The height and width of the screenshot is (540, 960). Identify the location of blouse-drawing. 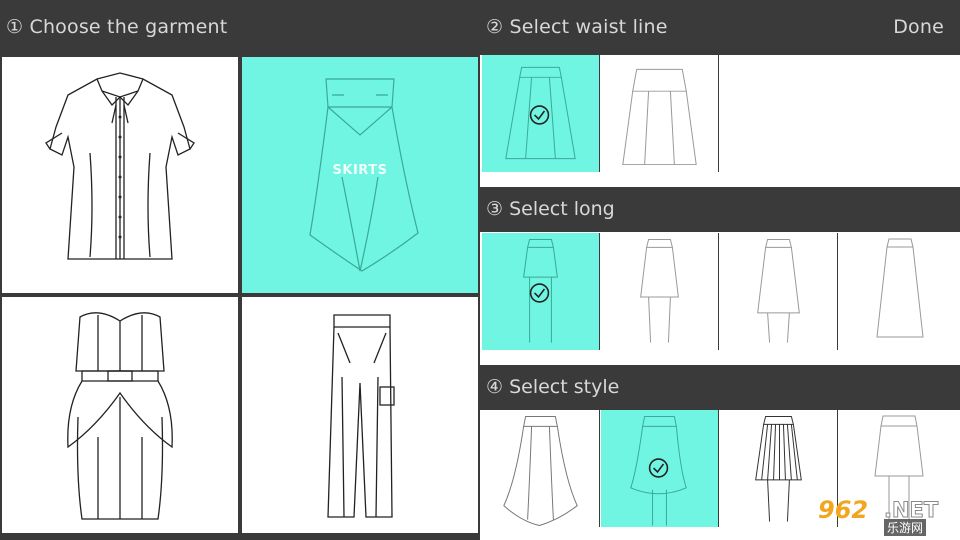
(120, 166).